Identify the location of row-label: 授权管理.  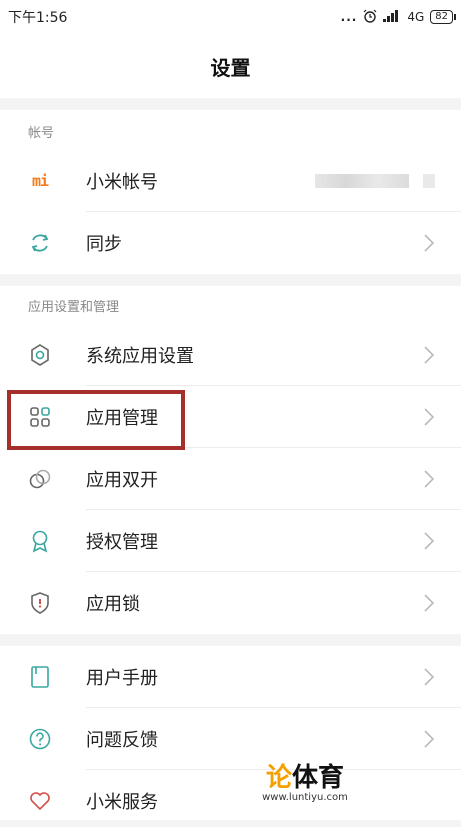
(122, 542).